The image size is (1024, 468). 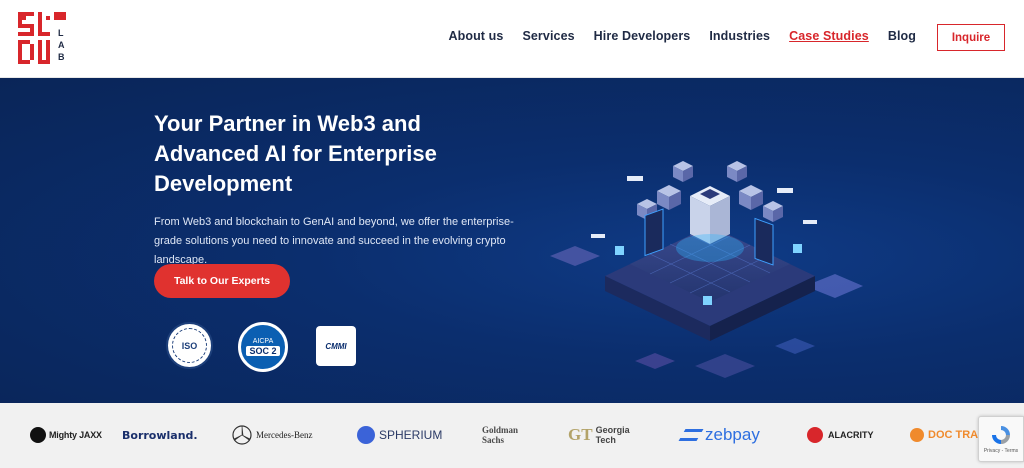 I want to click on iso-badge-text: ISO, so click(x=189, y=345).